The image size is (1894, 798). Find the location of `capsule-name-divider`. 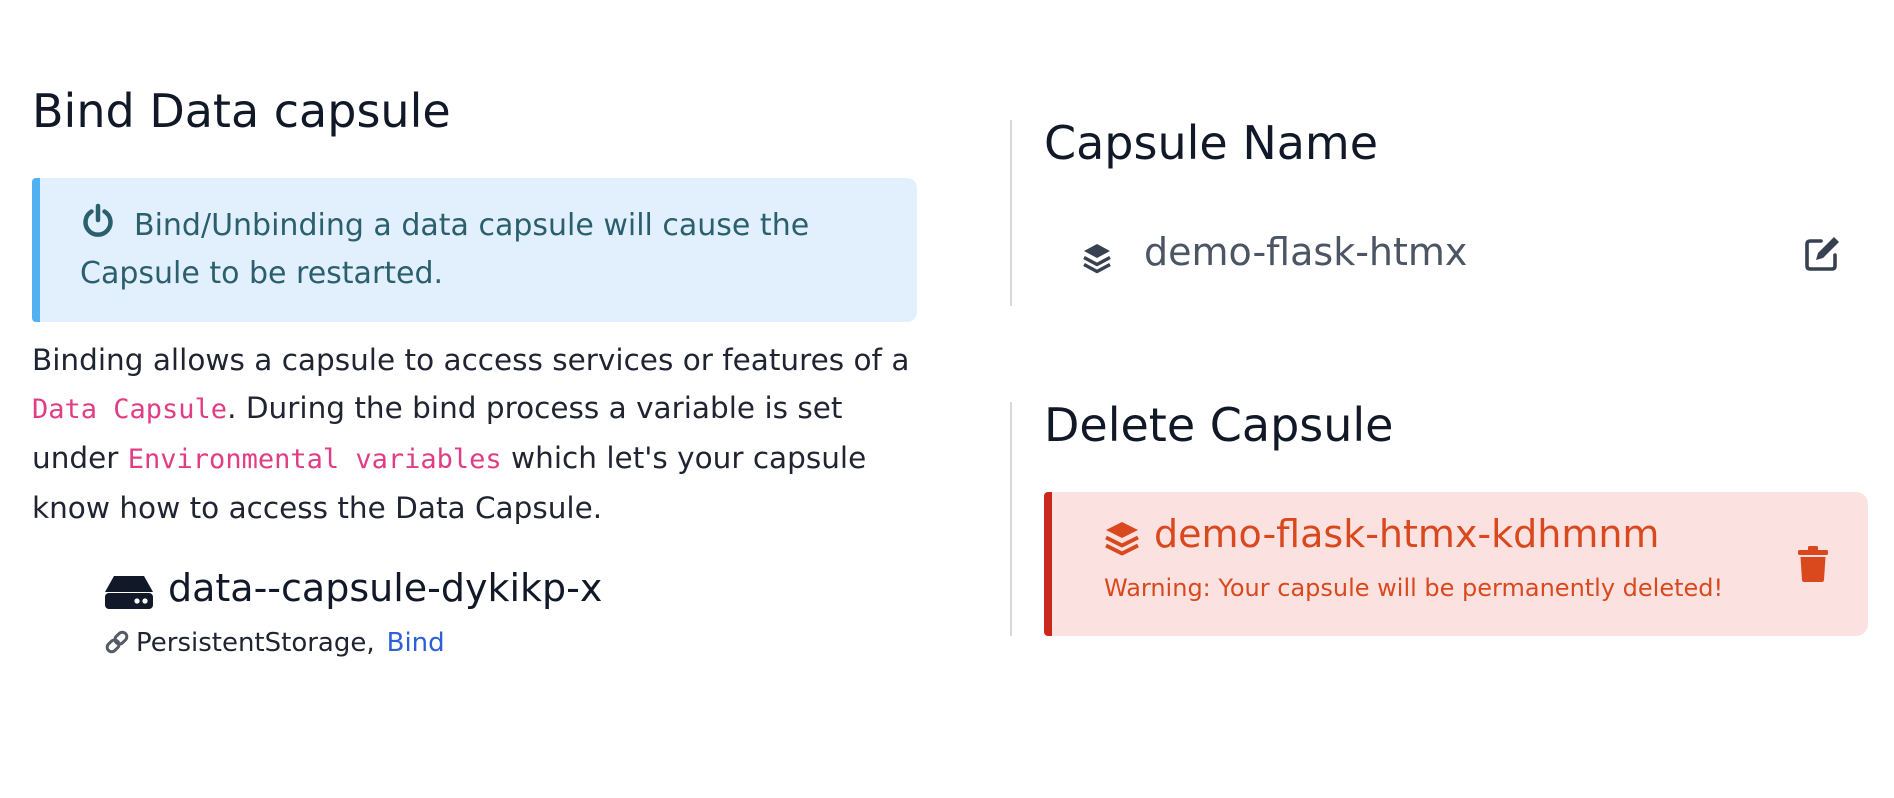

capsule-name-divider is located at coordinates (1011, 213).